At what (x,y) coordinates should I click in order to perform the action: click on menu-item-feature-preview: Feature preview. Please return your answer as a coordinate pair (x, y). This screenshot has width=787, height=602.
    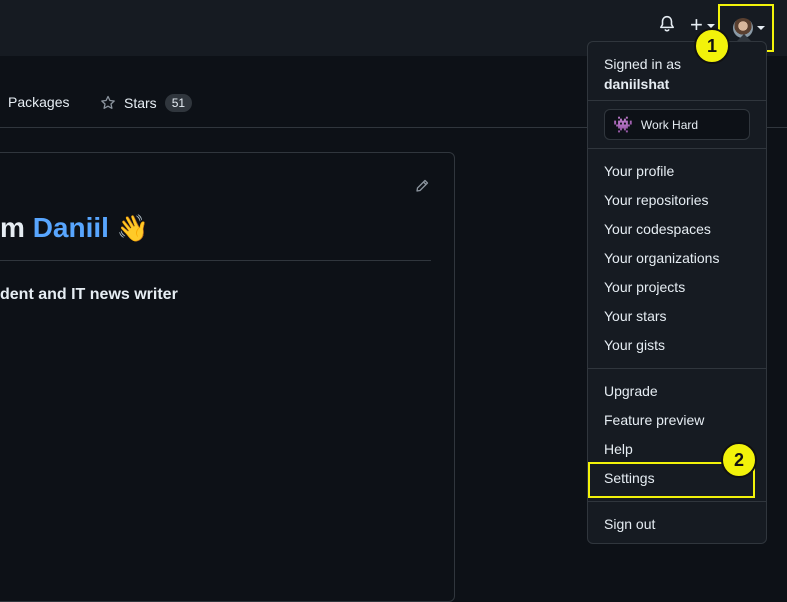
    Looking at the image, I should click on (654, 420).